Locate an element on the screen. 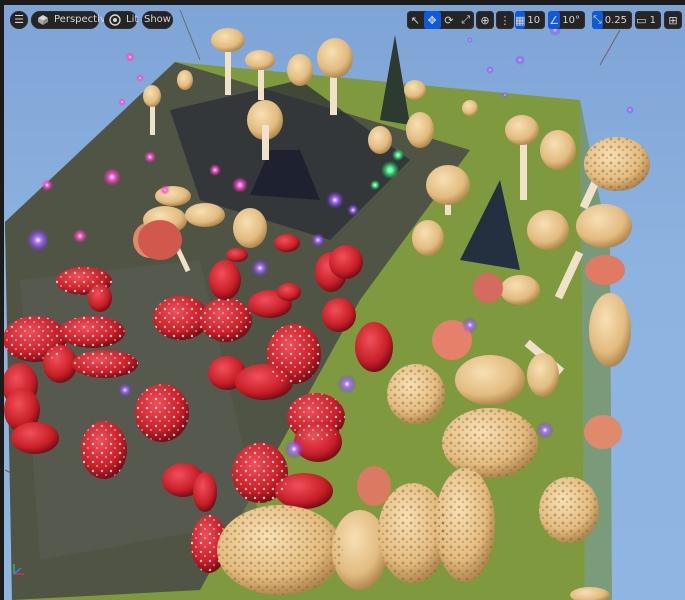 This screenshot has width=685, height=600. rotate-icon: ⟳ is located at coordinates (449, 20).